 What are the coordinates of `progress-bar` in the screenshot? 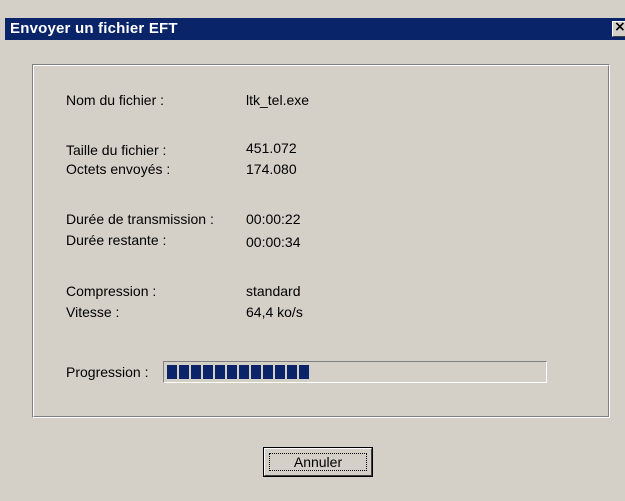 It's located at (355, 372).